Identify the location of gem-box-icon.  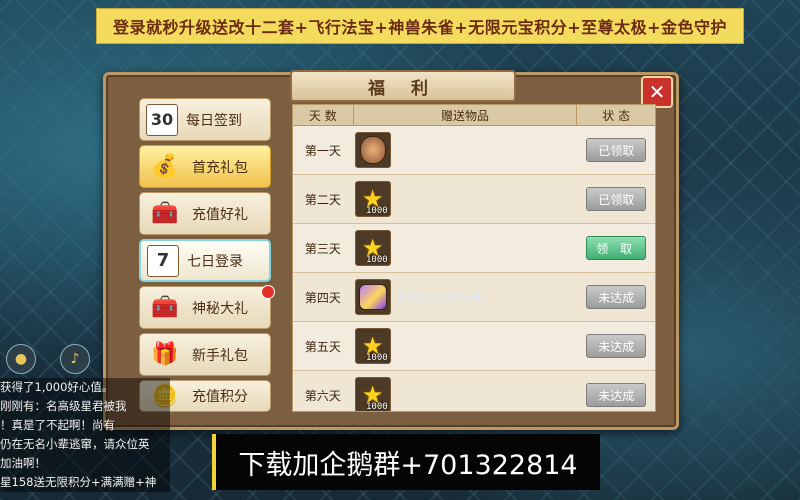
(372, 297).